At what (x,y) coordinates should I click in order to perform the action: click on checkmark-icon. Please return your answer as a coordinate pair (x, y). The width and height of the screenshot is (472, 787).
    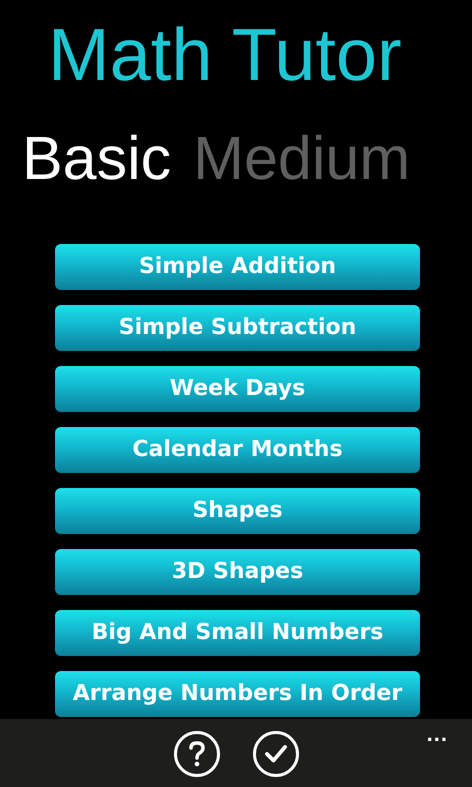
    Looking at the image, I should click on (276, 754).